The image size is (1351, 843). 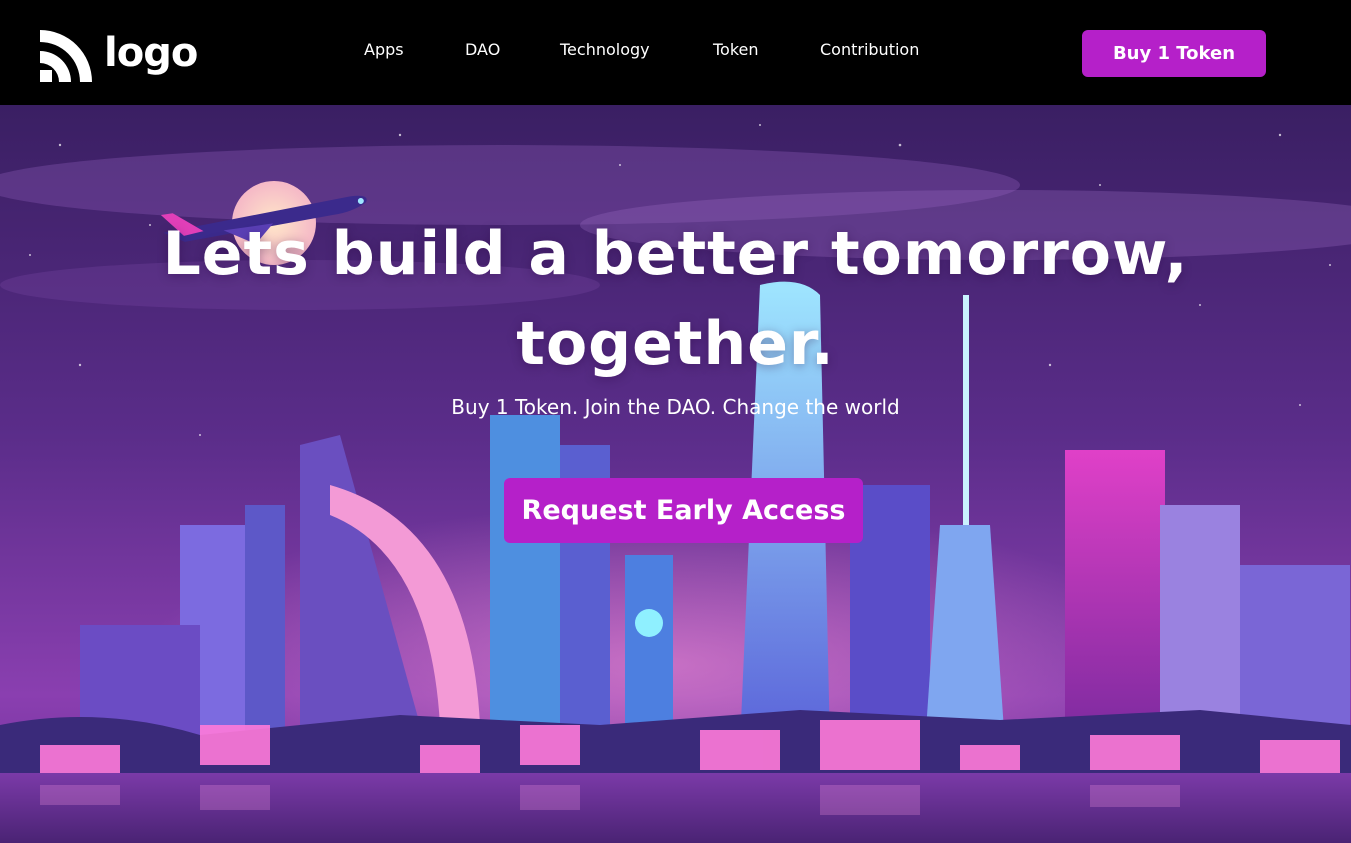 I want to click on hero-title-line-1: Lets build a better tomorrow,, so click(x=675, y=254).